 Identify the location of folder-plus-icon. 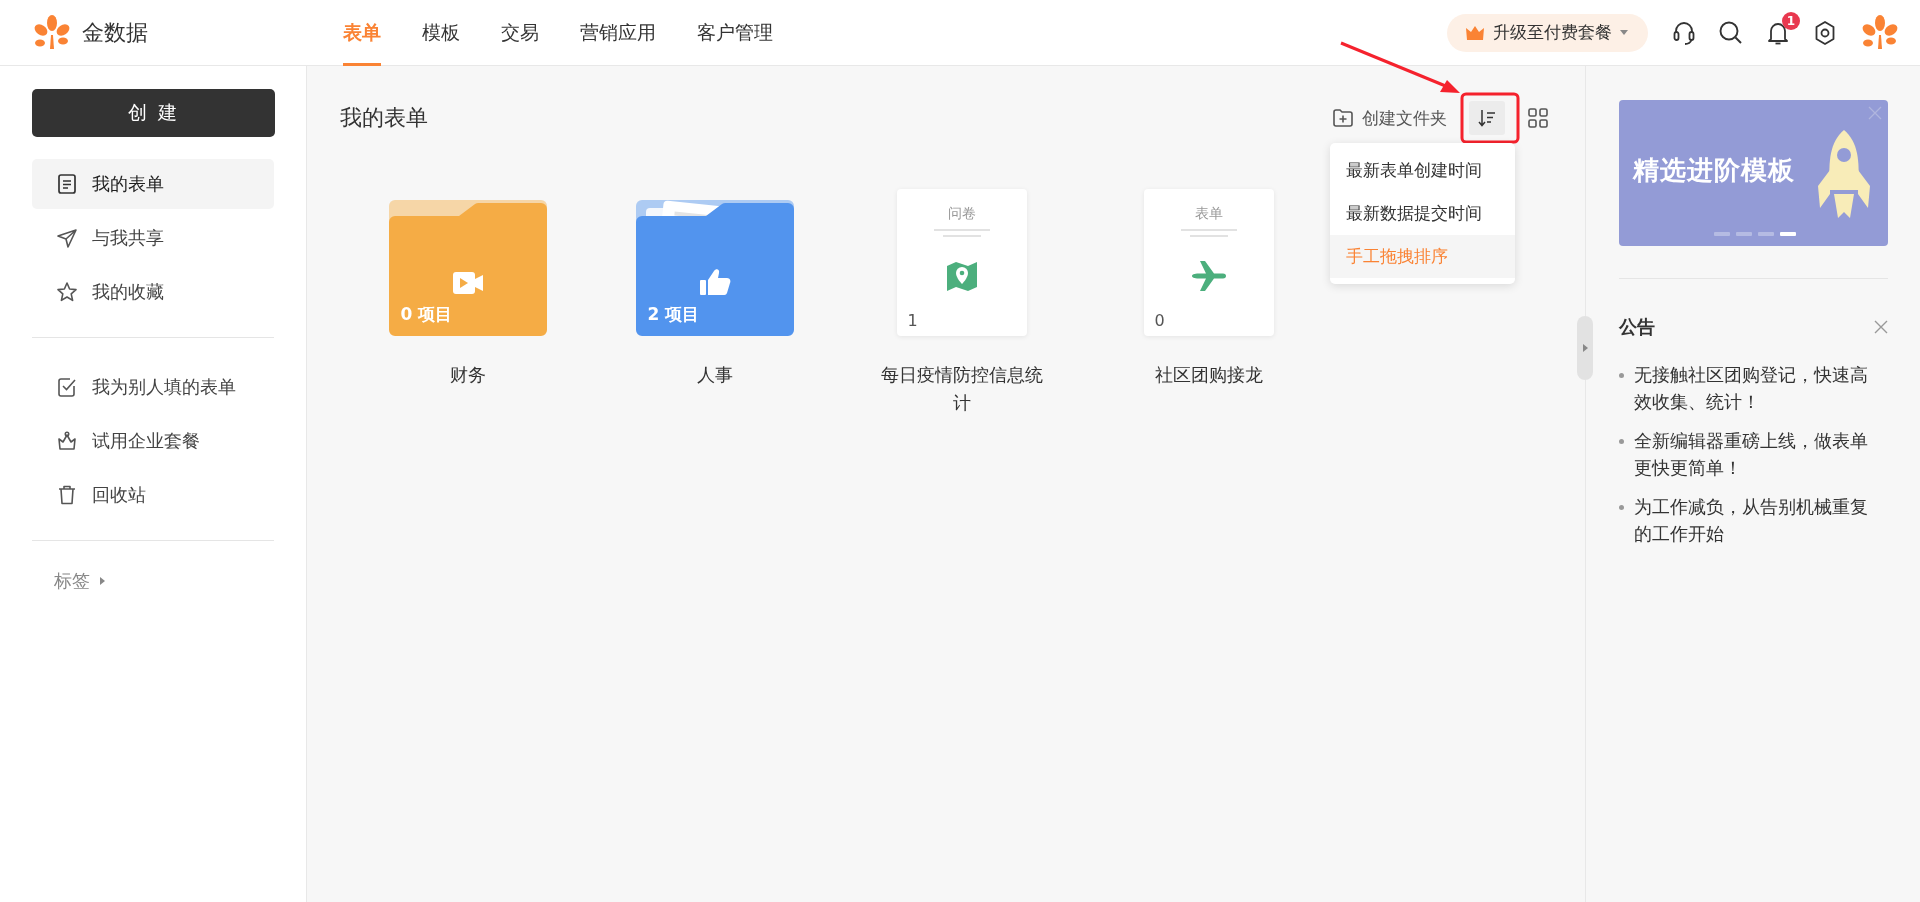
(1343, 118).